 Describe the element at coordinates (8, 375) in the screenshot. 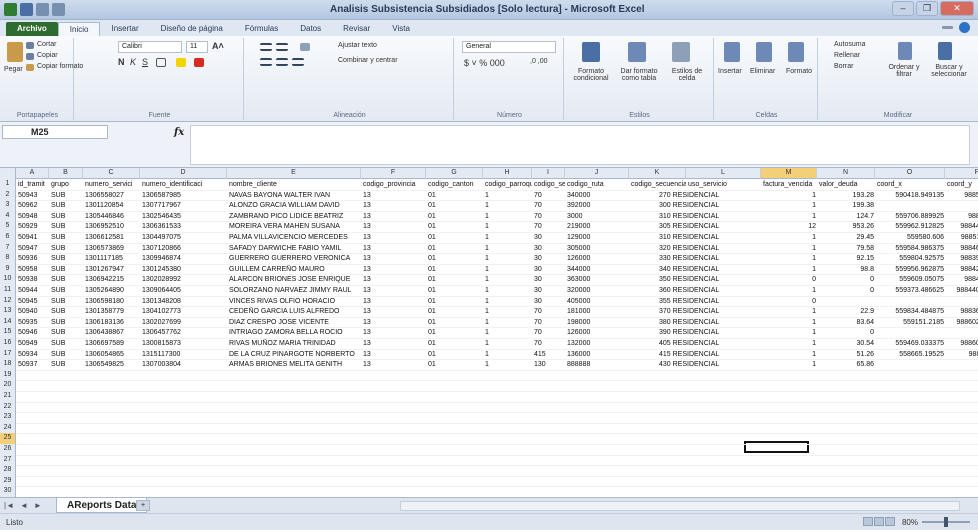

I see `row-header: 19` at that location.